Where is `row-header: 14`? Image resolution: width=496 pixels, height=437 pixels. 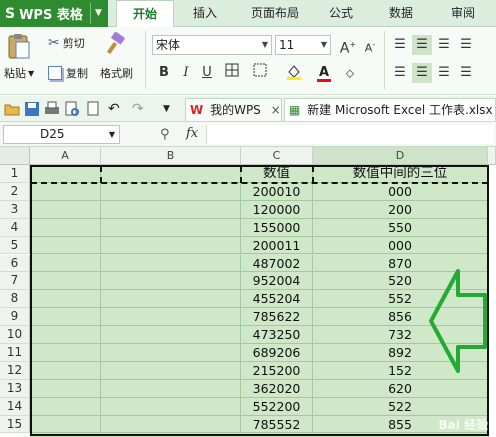 row-header: 14 is located at coordinates (15, 406).